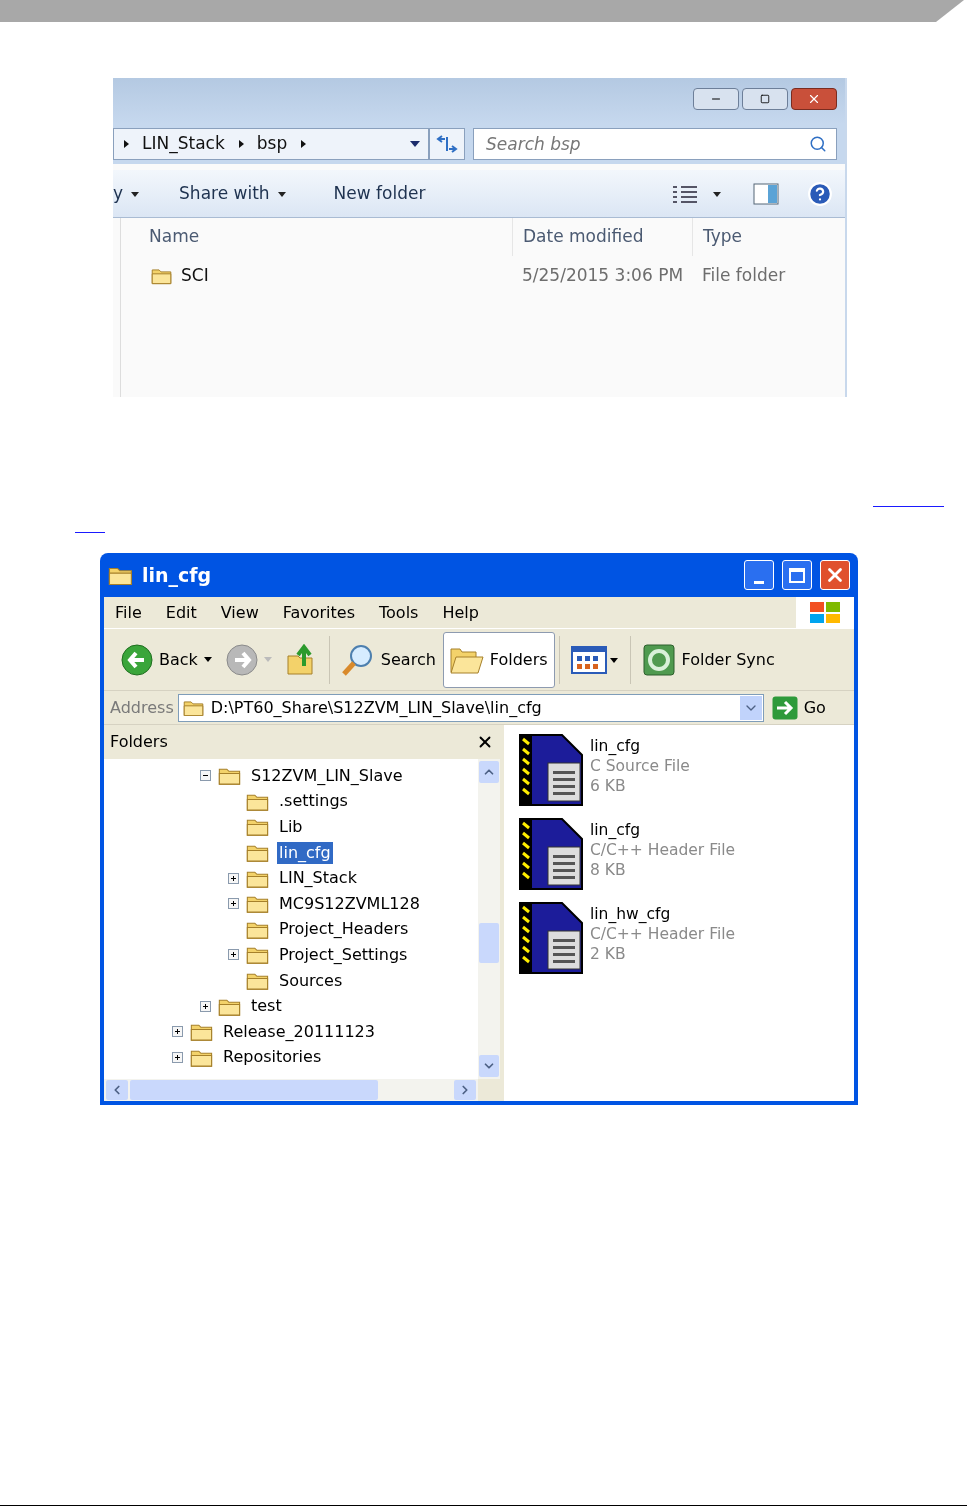 The height and width of the screenshot is (1508, 967). I want to click on refresh-arrows-icon, so click(447, 144).